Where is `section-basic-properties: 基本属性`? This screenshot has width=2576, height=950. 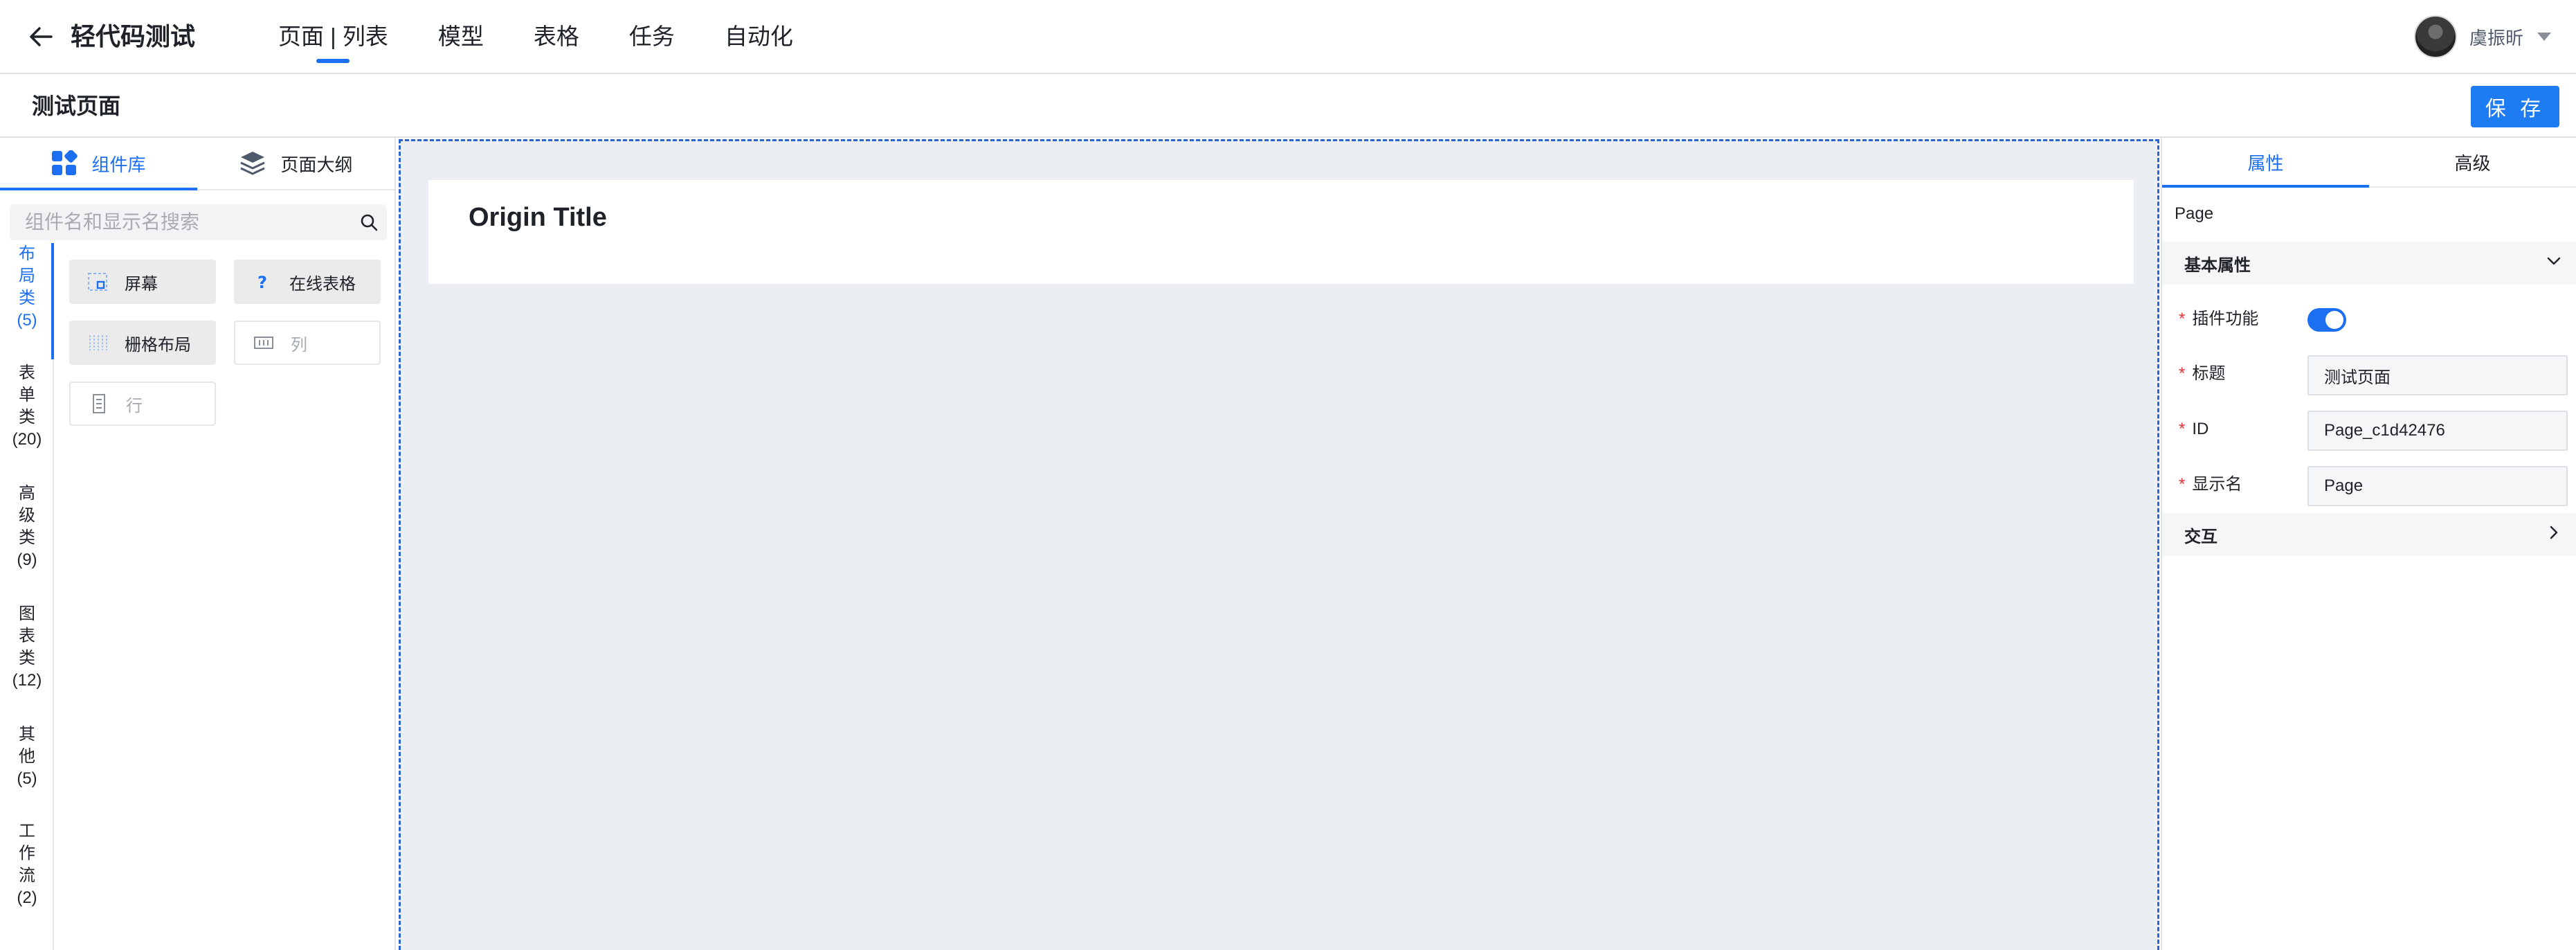 section-basic-properties: 基本属性 is located at coordinates (2369, 263).